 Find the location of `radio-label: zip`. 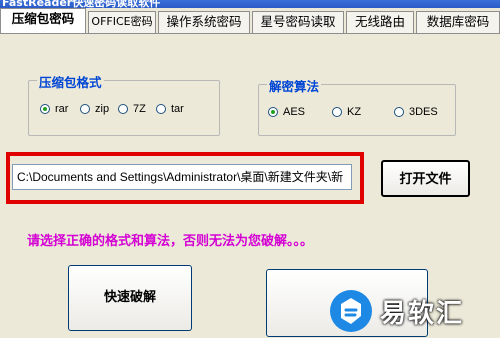

radio-label: zip is located at coordinates (102, 109).